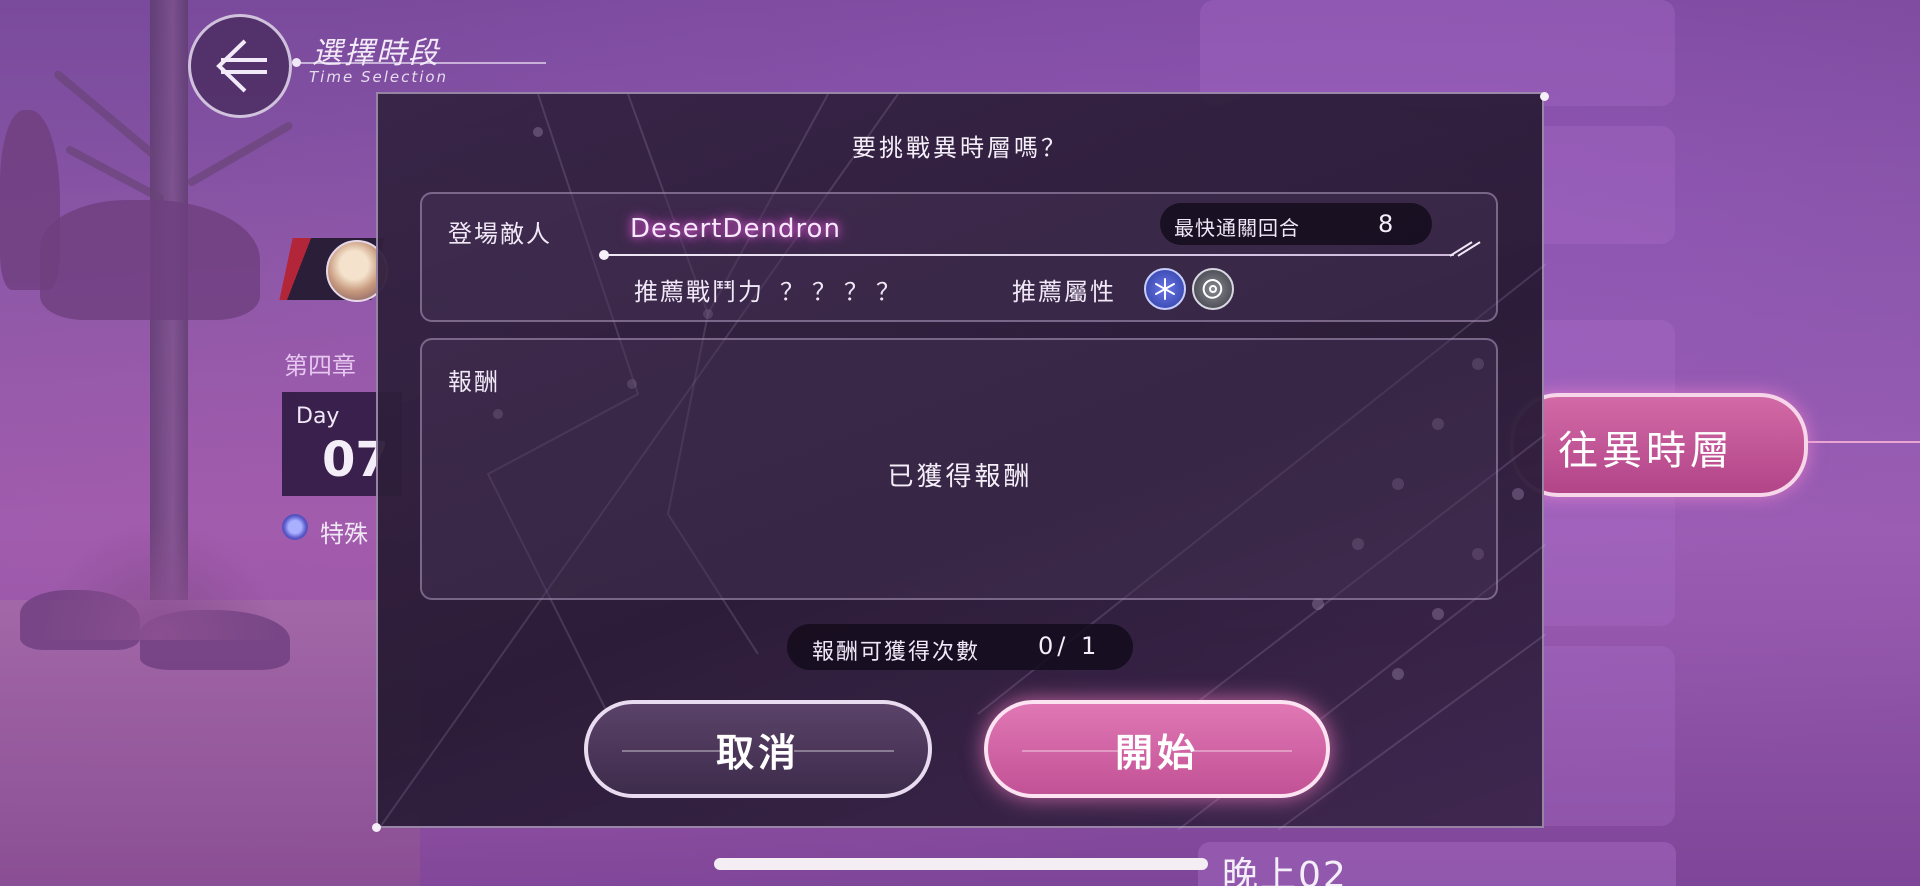  What do you see at coordinates (318, 416) in the screenshot?
I see `day-label: Day` at bounding box center [318, 416].